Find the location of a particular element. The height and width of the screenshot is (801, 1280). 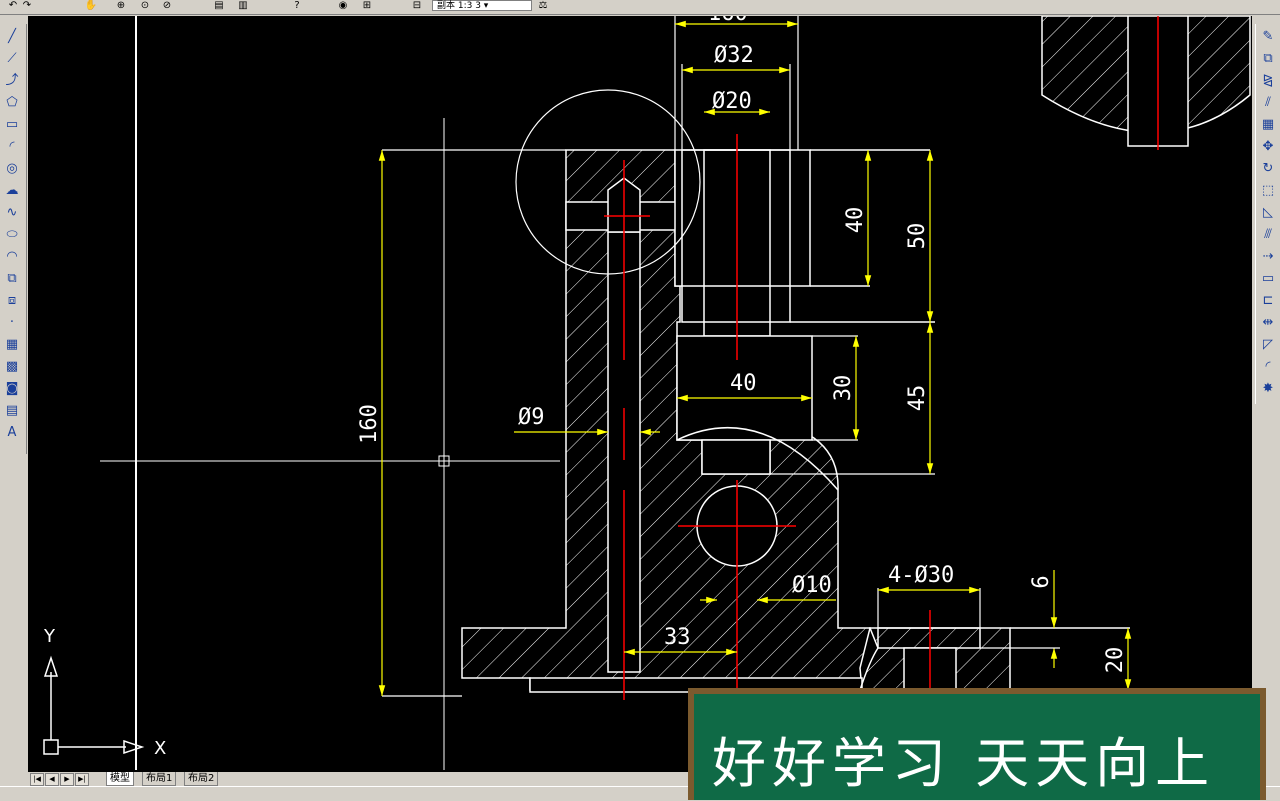

hatch-icon: ▦ is located at coordinates (12, 345).